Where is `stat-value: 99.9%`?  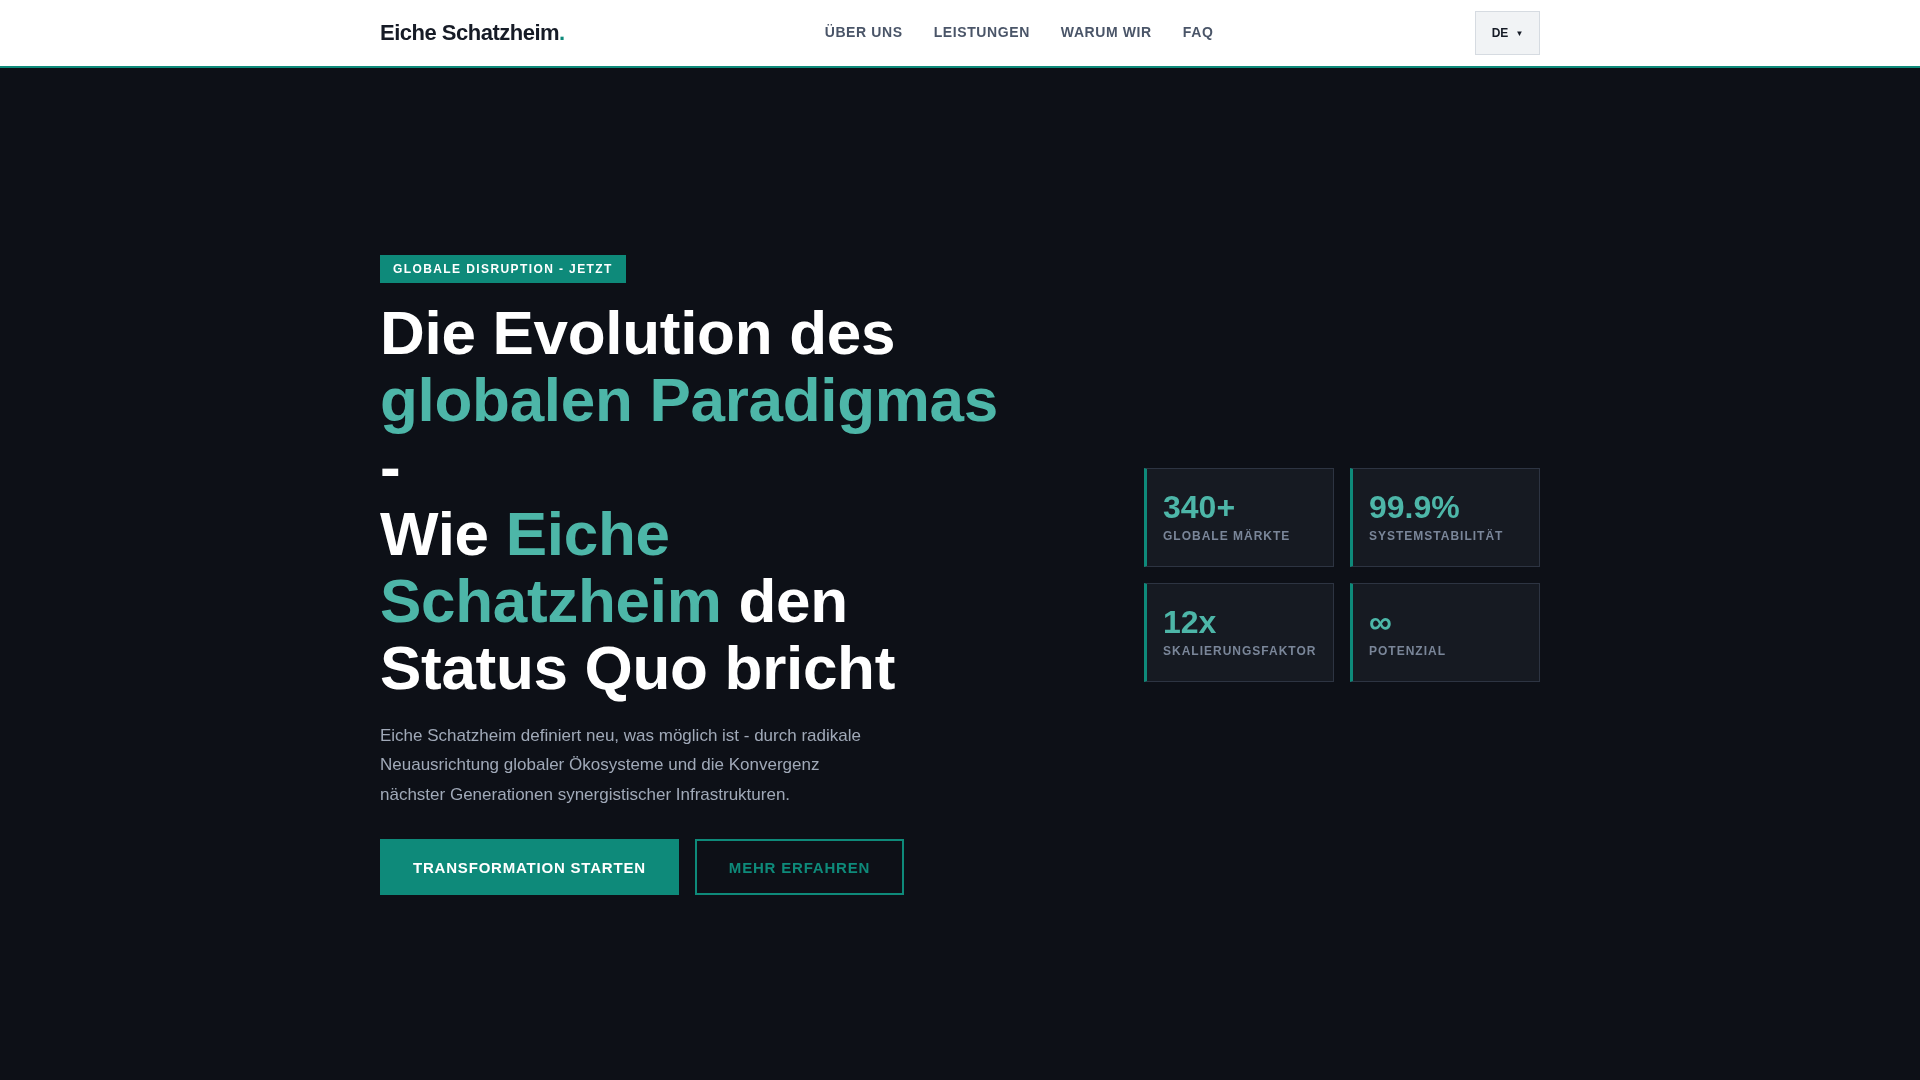 stat-value: 99.9% is located at coordinates (1415, 507).